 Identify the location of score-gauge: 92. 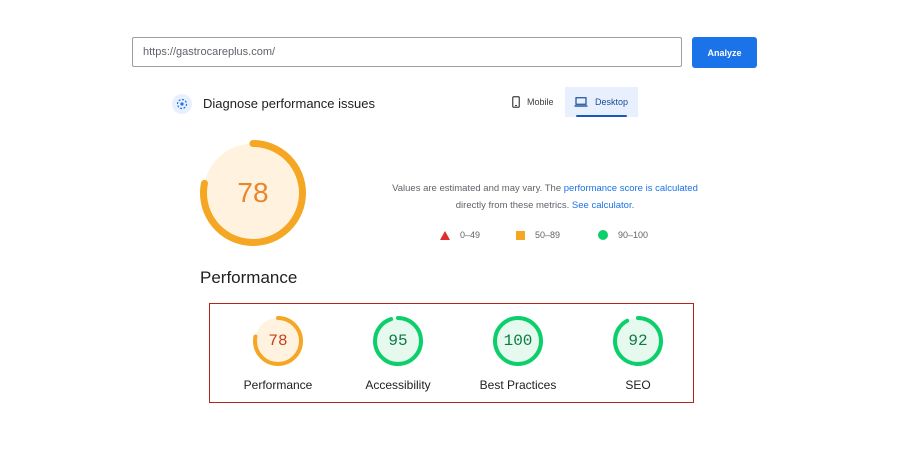
(638, 341).